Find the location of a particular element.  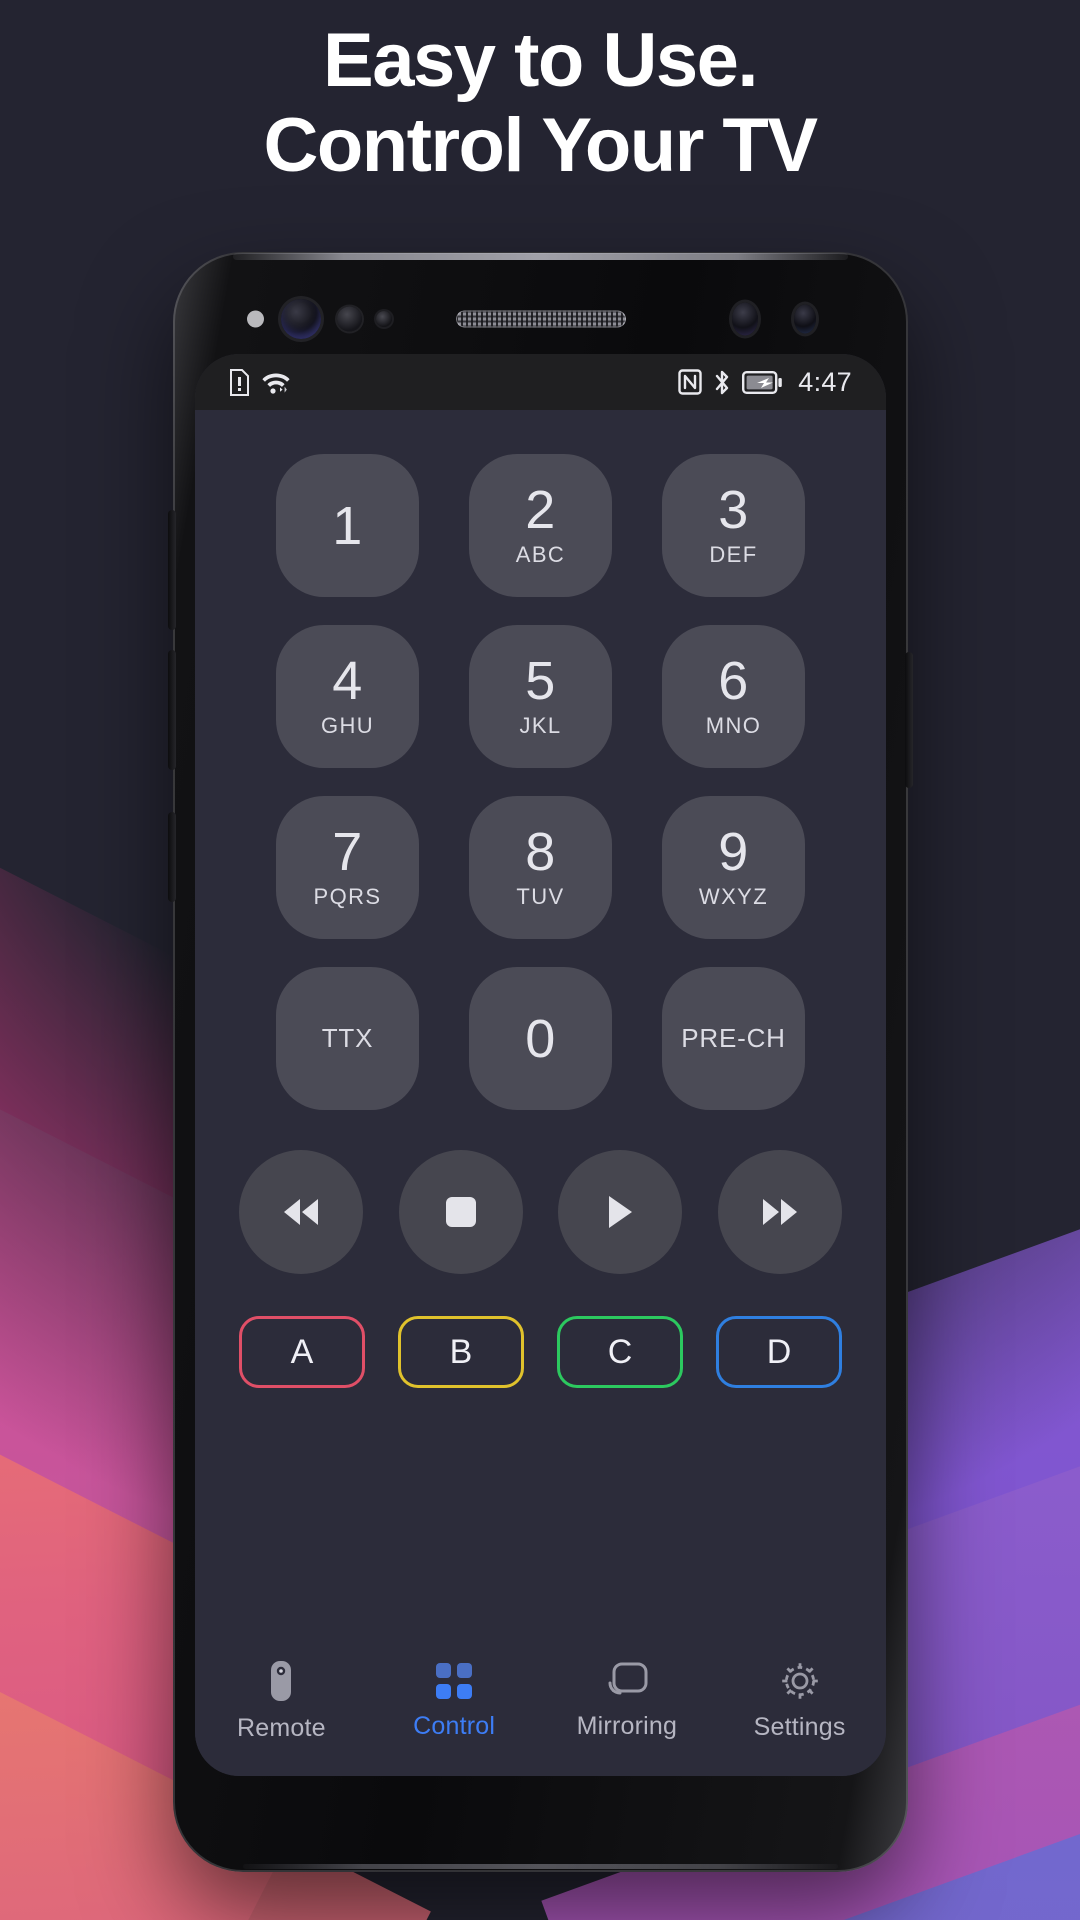

grid-squares-icon is located at coordinates (454, 1681).